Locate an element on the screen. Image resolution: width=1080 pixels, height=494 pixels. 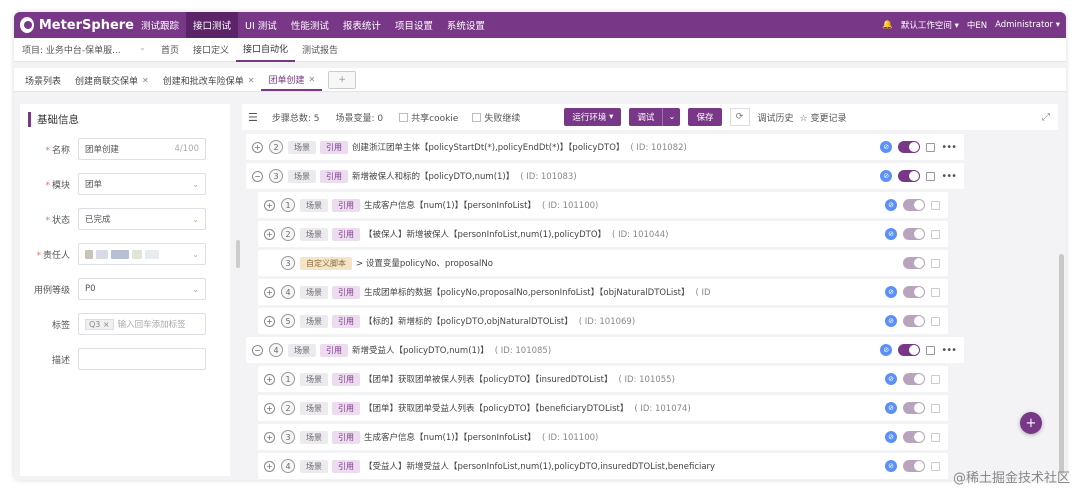
top-nav-item: 性能测试 is located at coordinates (310, 25).